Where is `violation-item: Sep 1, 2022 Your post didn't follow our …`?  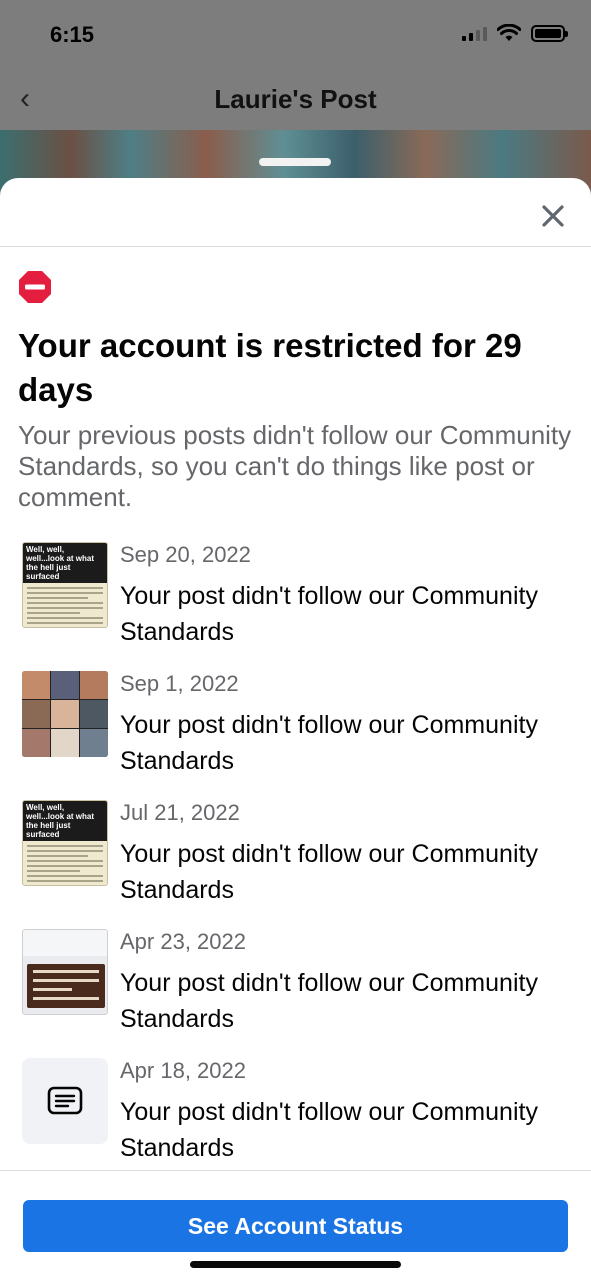
violation-item: Sep 1, 2022 Your post didn't follow our … is located at coordinates (297, 731).